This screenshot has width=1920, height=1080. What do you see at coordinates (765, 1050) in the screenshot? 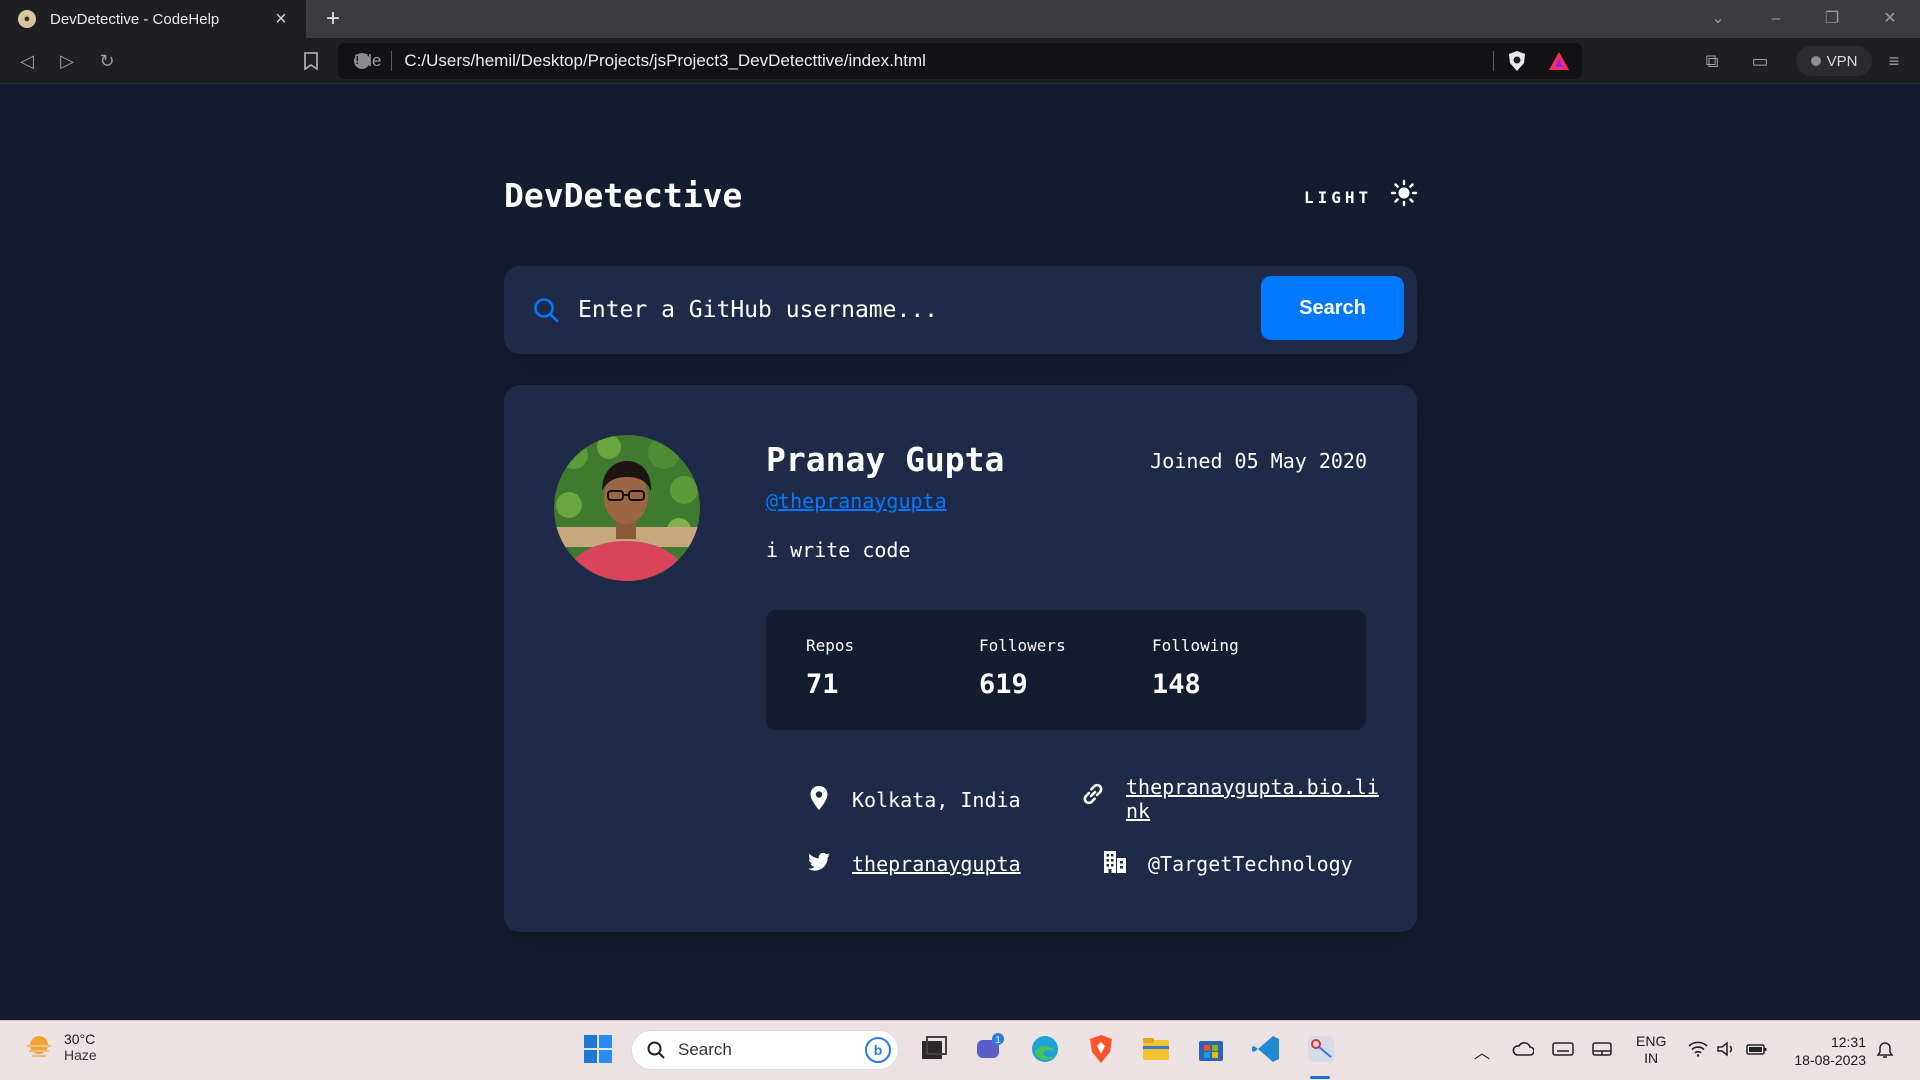
I see `taskbar-search-box: Search b` at bounding box center [765, 1050].